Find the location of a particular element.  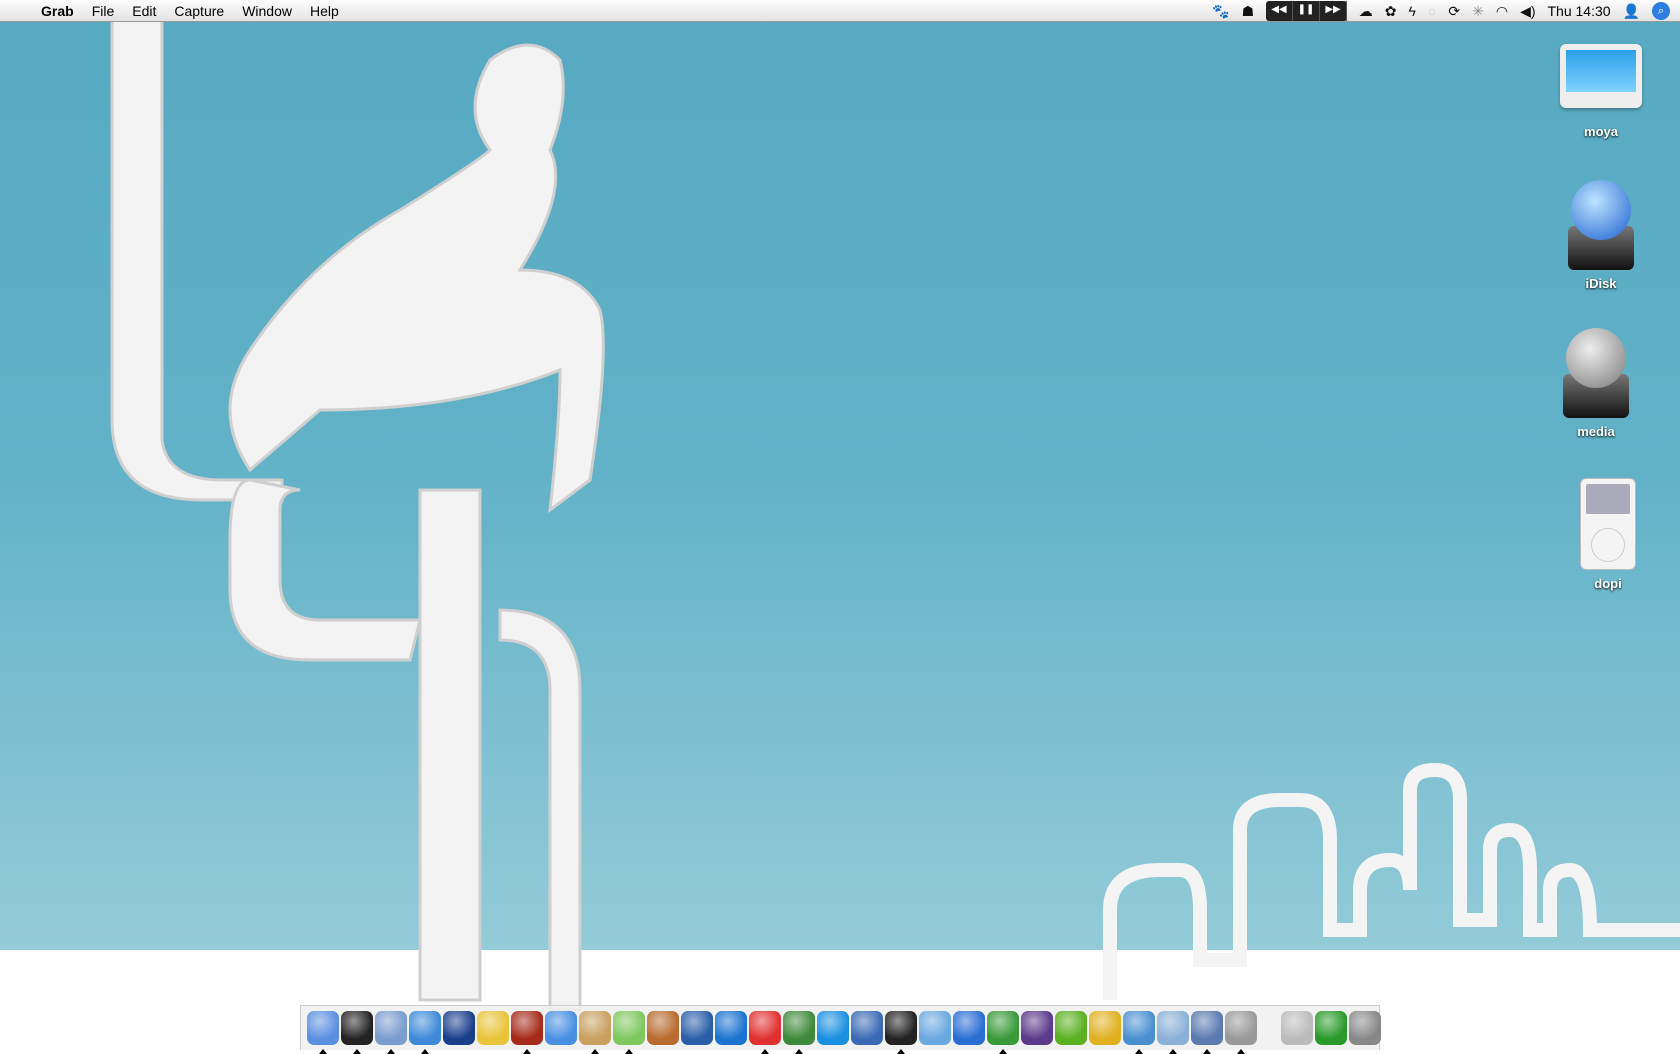

flash-icon: ϟ is located at coordinates (1411, 11).